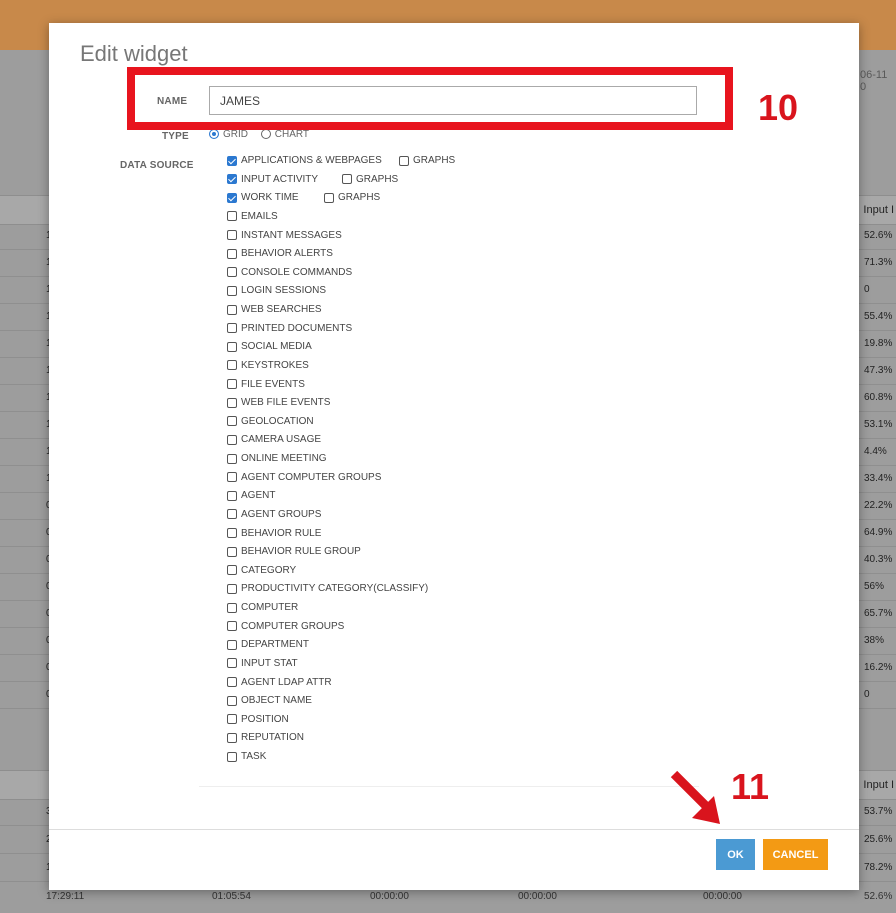  What do you see at coordinates (695, 797) in the screenshot?
I see `arrow-icon` at bounding box center [695, 797].